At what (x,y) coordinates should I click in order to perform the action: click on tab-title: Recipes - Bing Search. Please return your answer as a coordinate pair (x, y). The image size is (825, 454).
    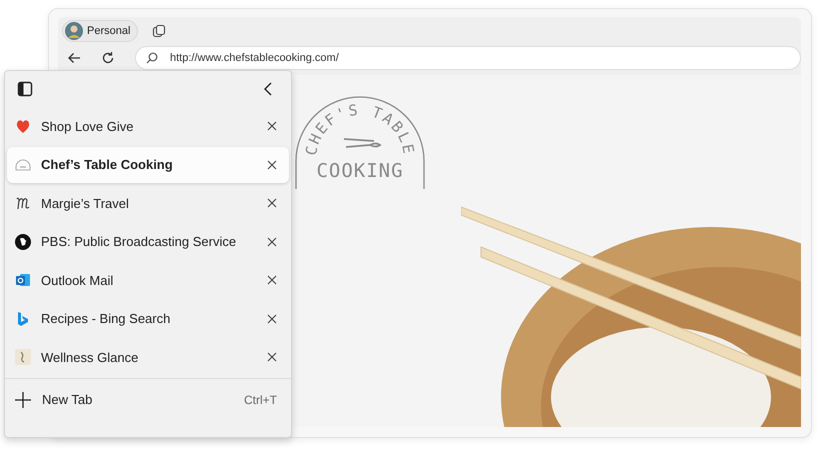
    Looking at the image, I should click on (106, 318).